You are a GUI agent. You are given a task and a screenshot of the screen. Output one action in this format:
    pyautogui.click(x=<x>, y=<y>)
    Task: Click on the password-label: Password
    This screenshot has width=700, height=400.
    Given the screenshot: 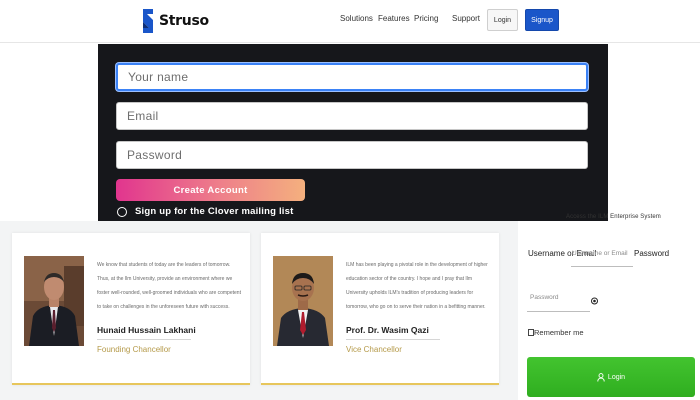 What is the action you would take?
    pyautogui.click(x=652, y=253)
    